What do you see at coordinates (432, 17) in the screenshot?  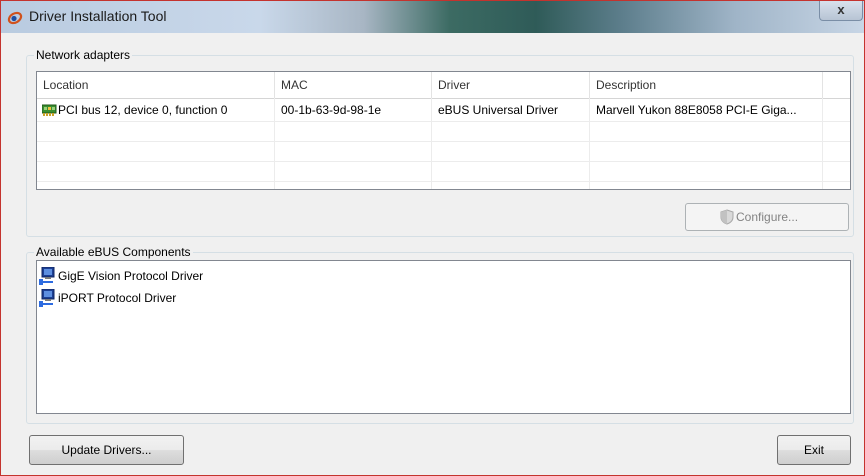 I see `title-bar: Driver Installation Tool x` at bounding box center [432, 17].